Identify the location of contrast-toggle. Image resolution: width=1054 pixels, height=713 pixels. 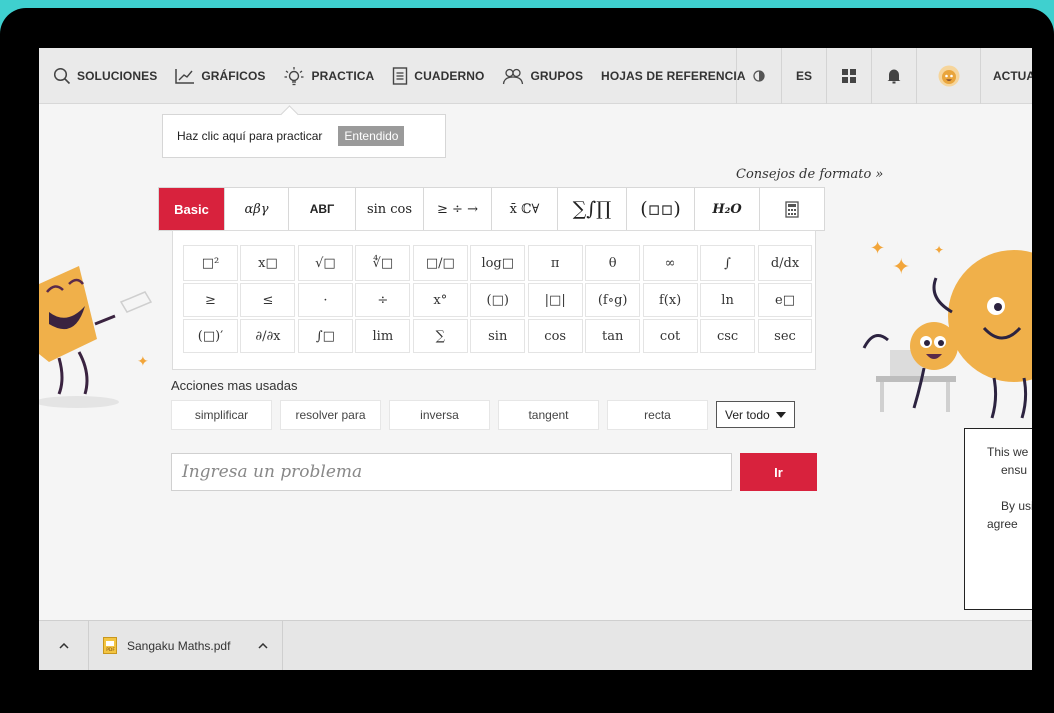
(758, 76).